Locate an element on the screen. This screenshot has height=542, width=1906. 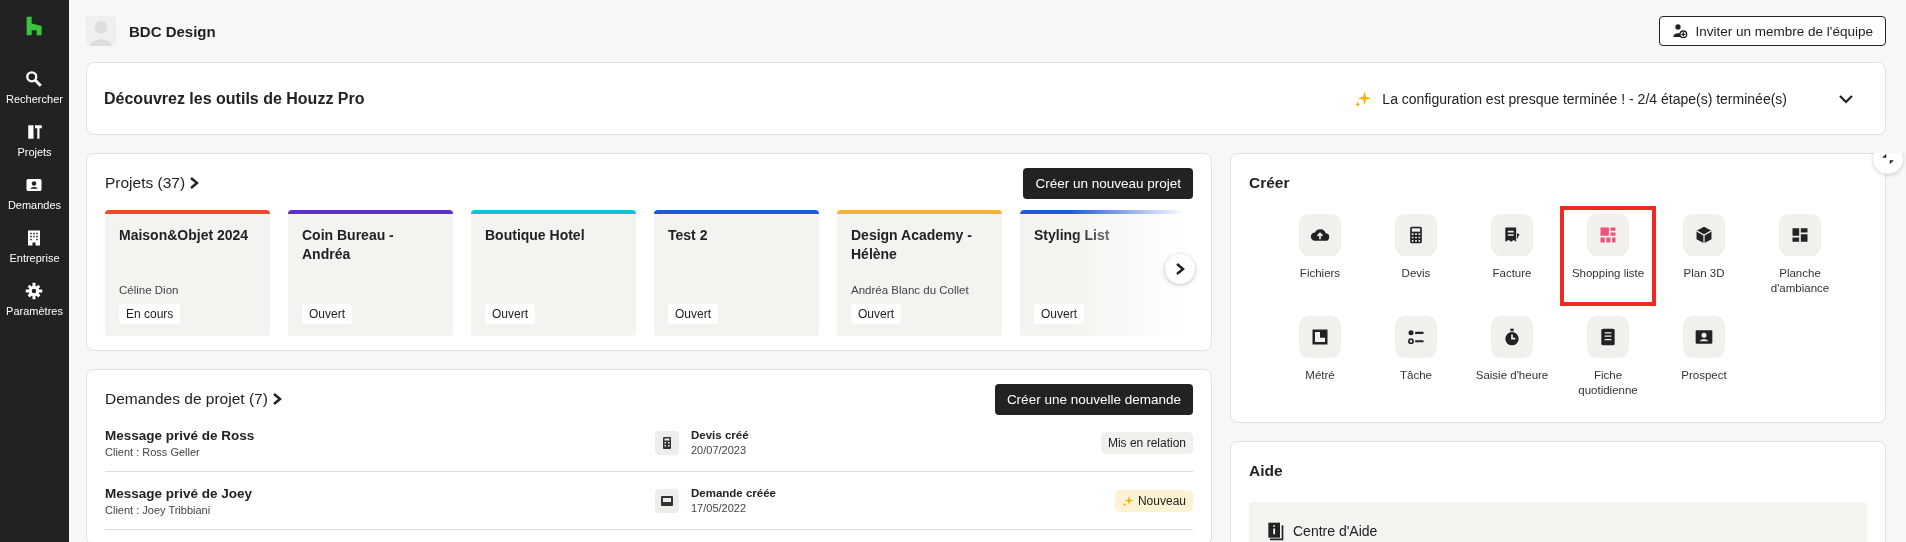
create-tool: Facture is located at coordinates (1512, 256).